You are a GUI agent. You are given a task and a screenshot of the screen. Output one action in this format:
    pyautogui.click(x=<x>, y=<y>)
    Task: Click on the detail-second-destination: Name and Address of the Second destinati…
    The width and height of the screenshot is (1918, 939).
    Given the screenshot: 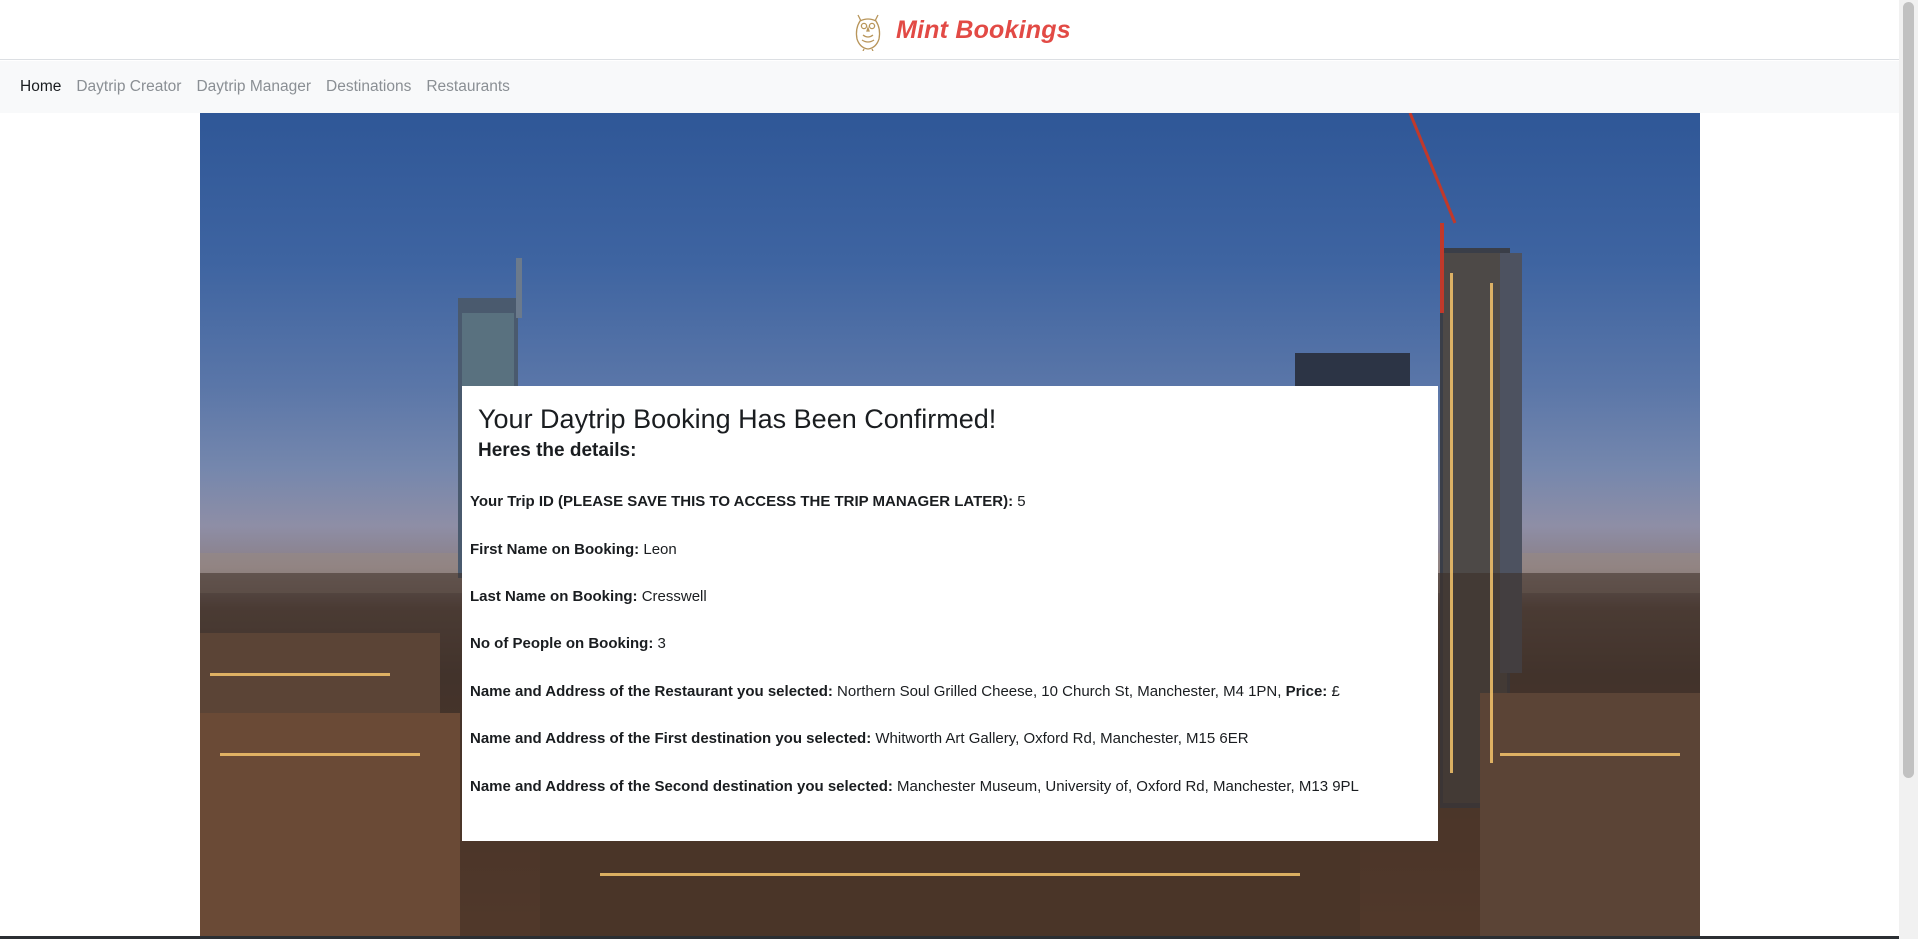 What is the action you would take?
    pyautogui.click(x=914, y=786)
    